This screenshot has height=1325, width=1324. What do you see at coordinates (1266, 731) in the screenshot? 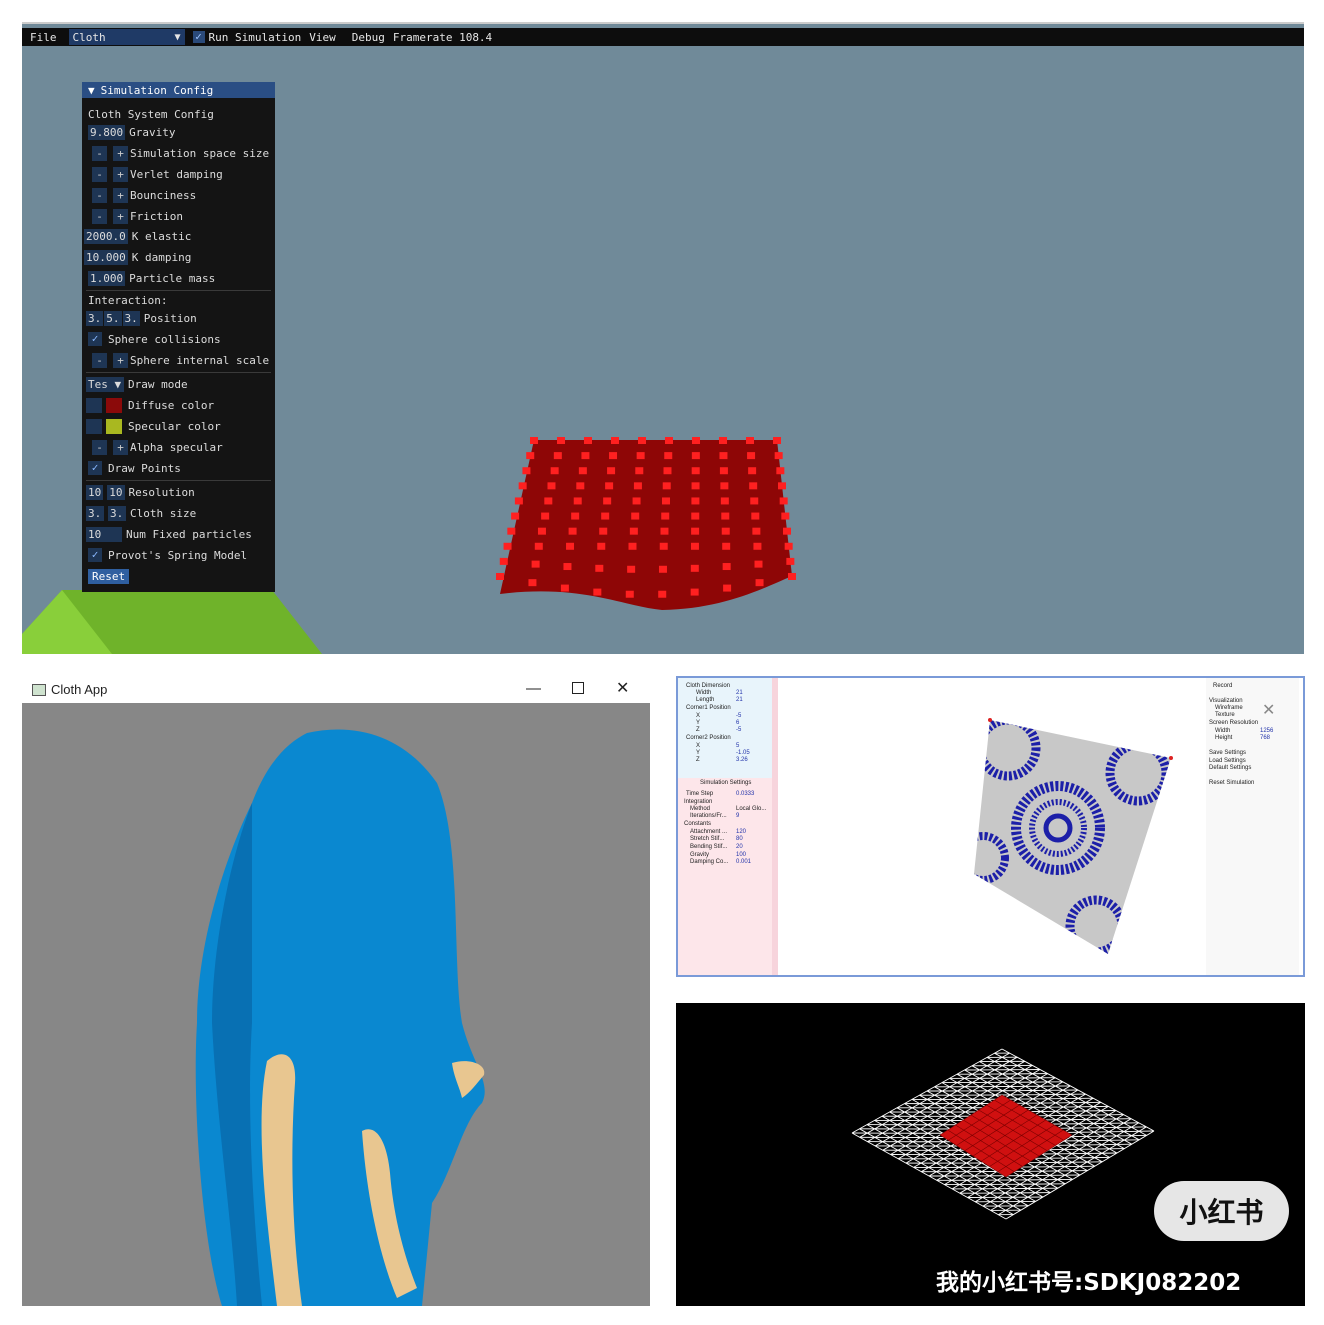
I see `screen-width-value: 1256` at bounding box center [1266, 731].